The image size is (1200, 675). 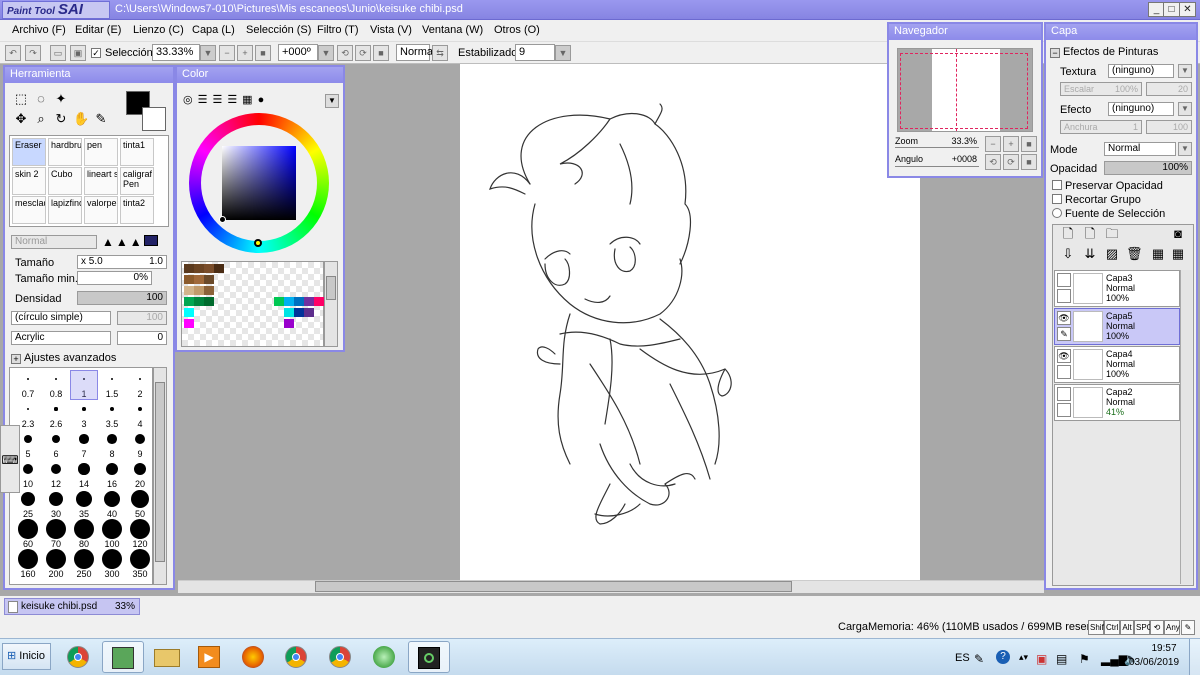 What do you see at coordinates (1134, 254) in the screenshot?
I see `delete-layer-icon: 🗑` at bounding box center [1134, 254].